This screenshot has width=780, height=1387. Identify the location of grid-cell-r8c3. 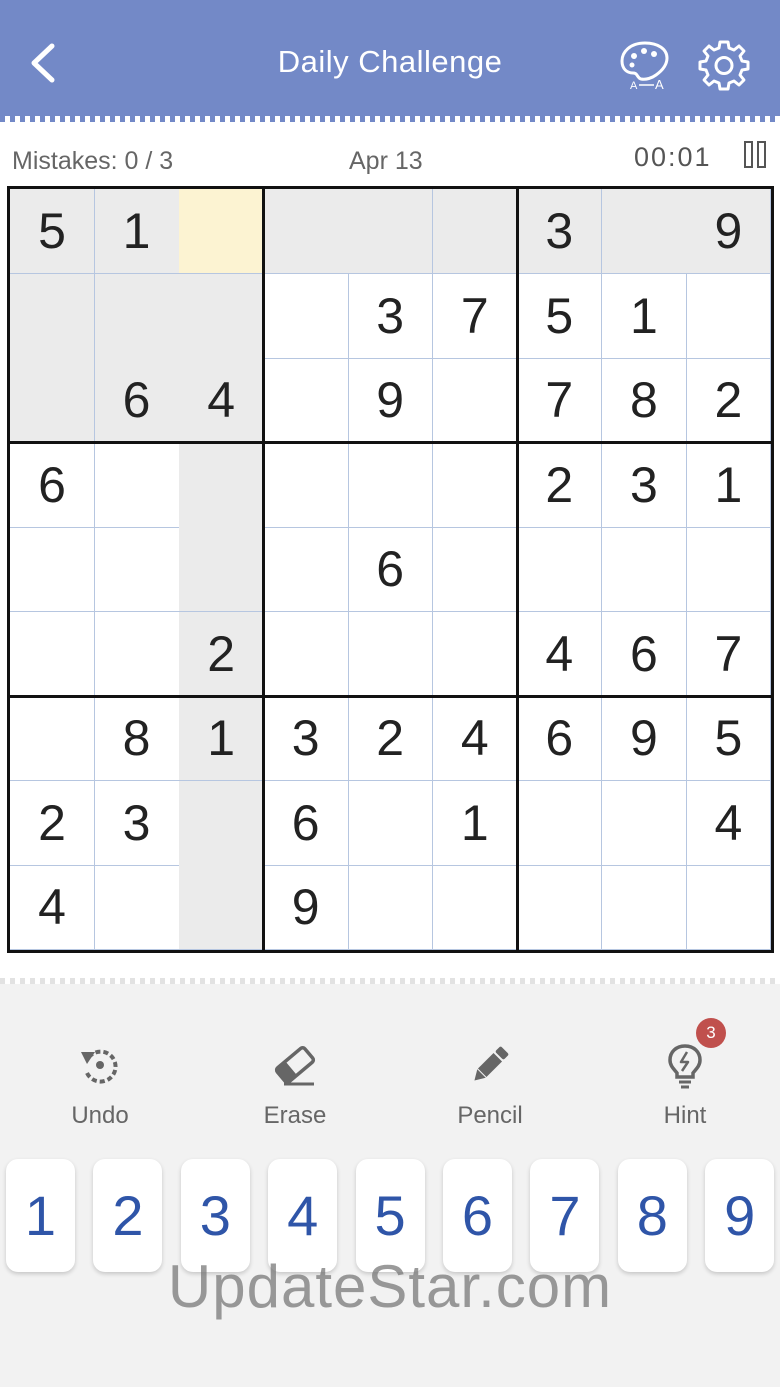
(222, 823).